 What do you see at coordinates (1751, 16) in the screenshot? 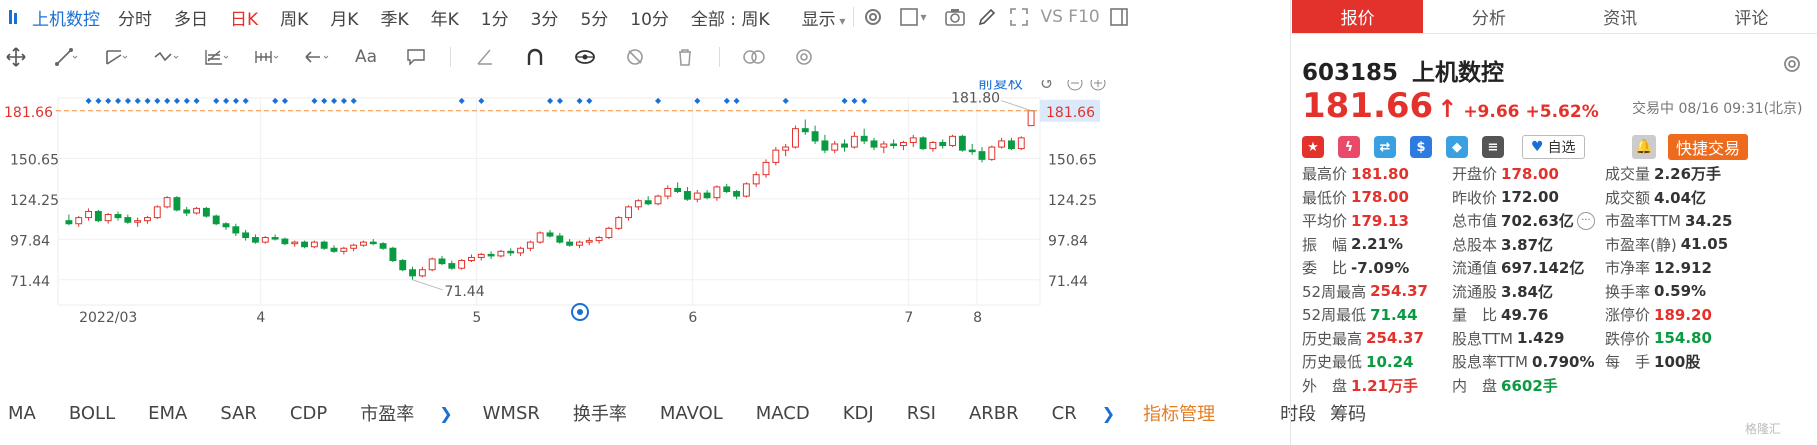
I see `quote-tab: 评论` at bounding box center [1751, 16].